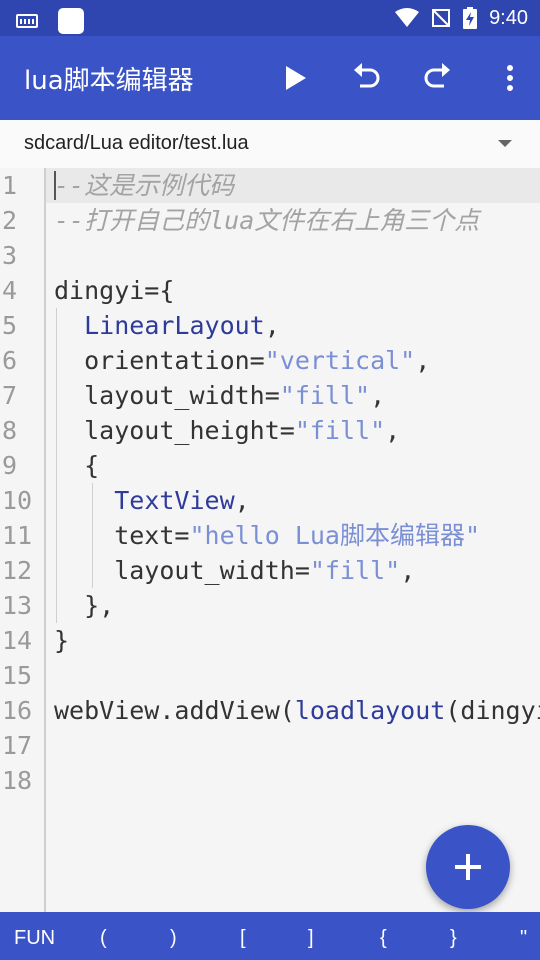 The height and width of the screenshot is (960, 540). I want to click on code-line: }, so click(297, 640).